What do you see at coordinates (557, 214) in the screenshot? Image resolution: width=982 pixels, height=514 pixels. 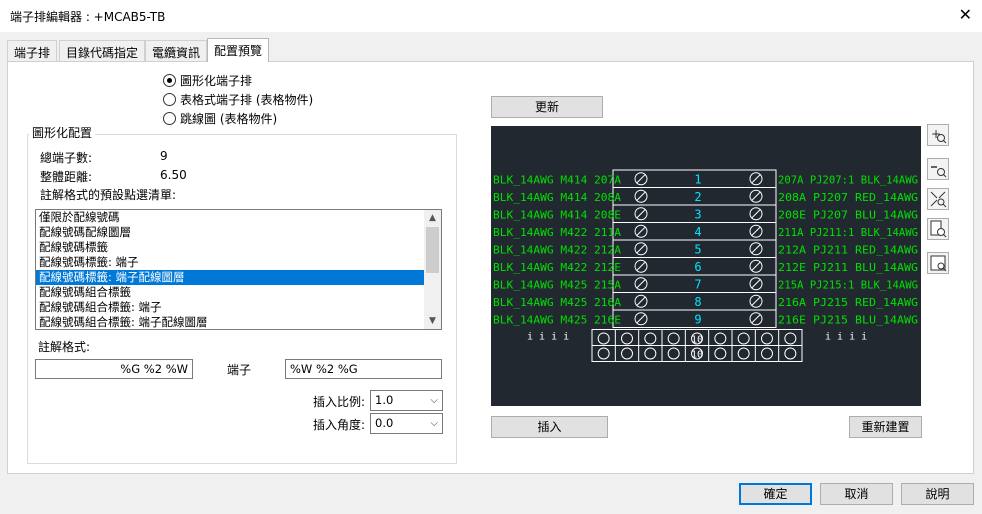 I see `wire-label-left: BLK_14AWG M414 208E` at bounding box center [557, 214].